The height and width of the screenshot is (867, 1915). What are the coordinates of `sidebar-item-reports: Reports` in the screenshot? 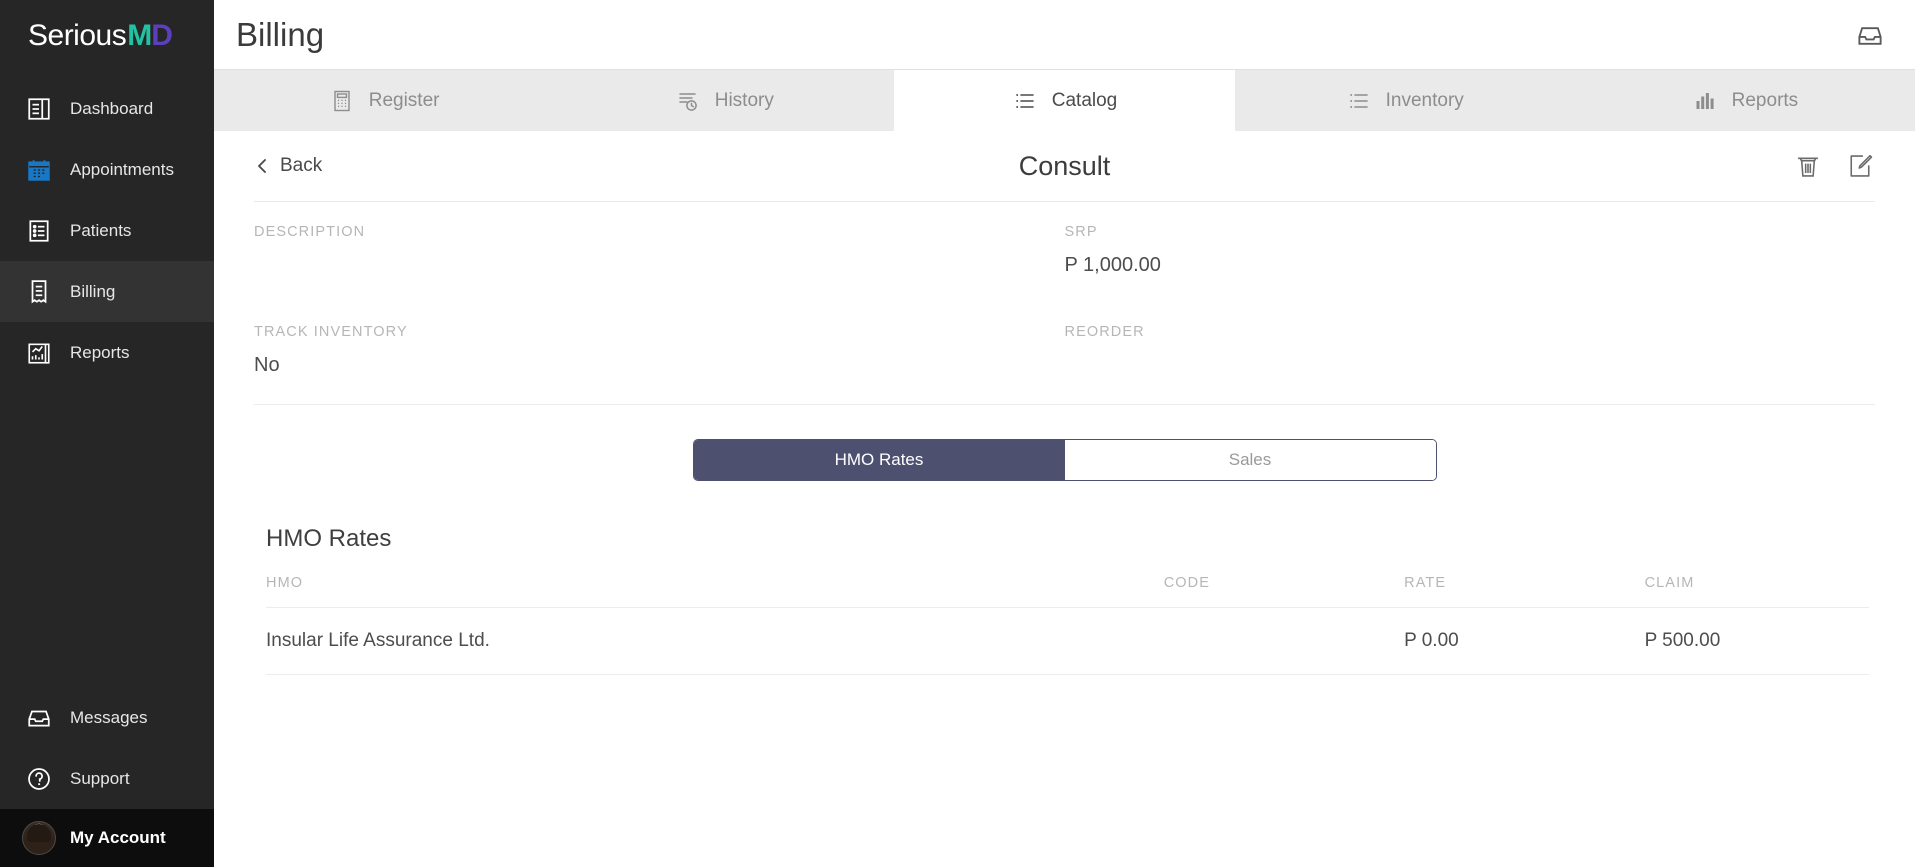 It's located at (107, 352).